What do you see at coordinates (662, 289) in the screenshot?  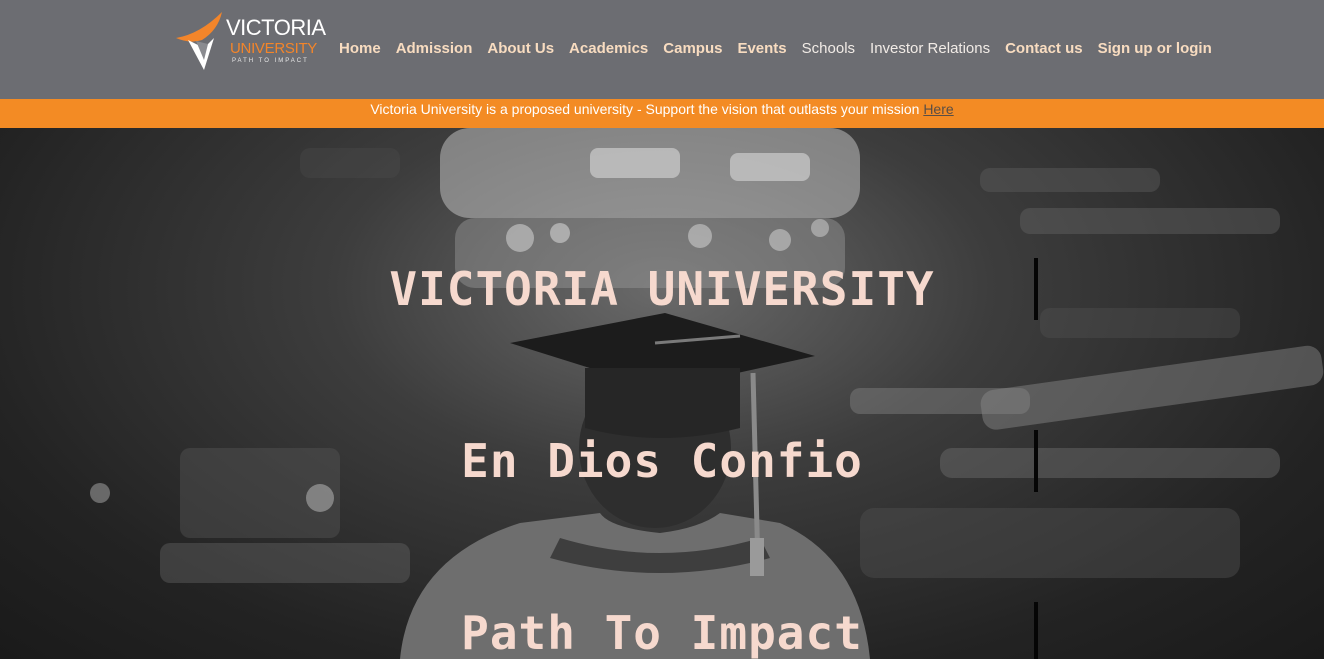 I see `hero-headline-line-1: VICTORIA UNIVERSITY` at bounding box center [662, 289].